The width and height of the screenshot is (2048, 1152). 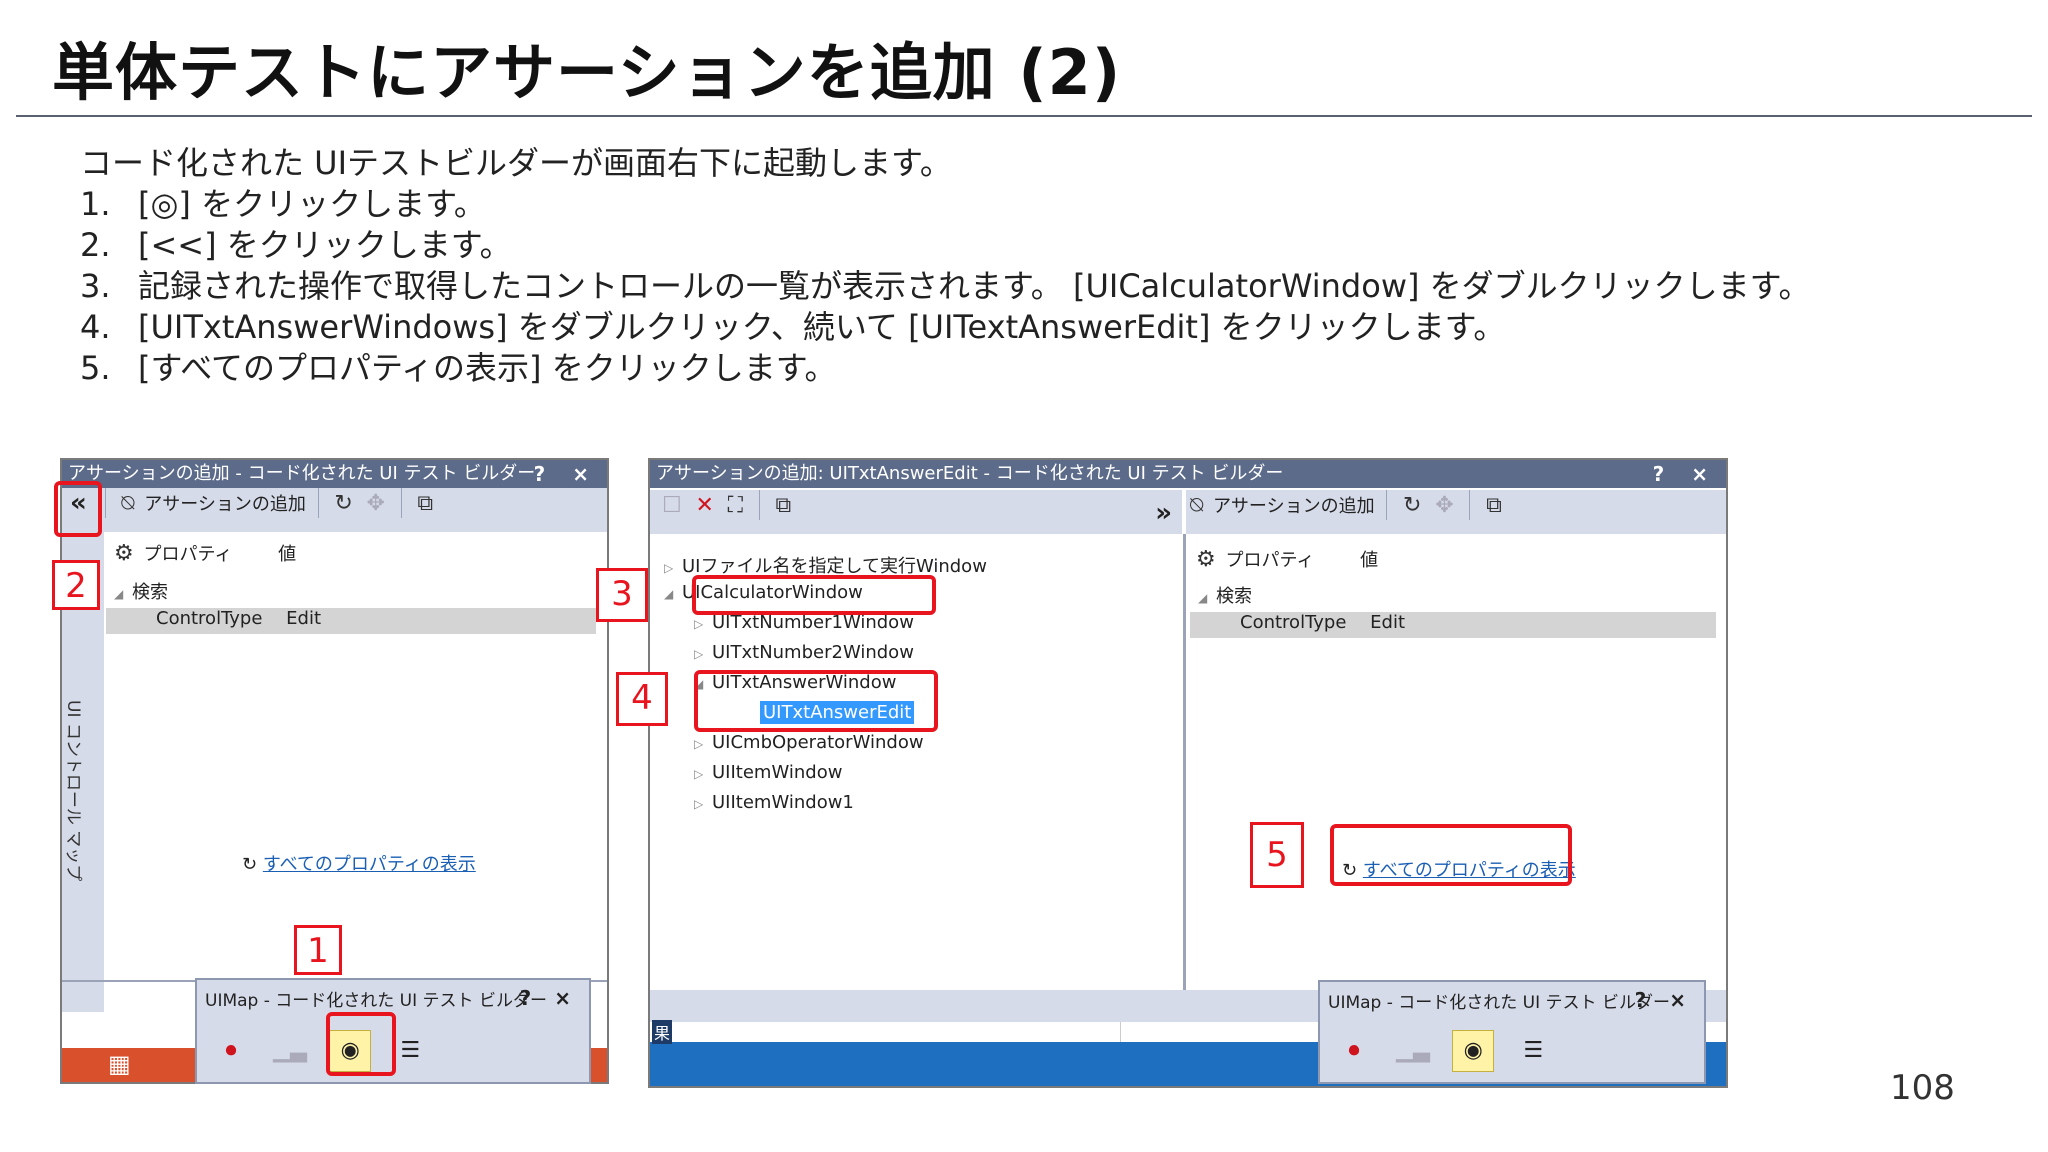 I want to click on highlight-answer-window, so click(x=816, y=701).